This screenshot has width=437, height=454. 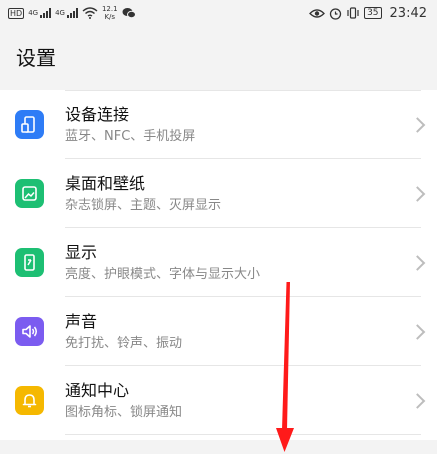 I want to click on row-texts: 桌面和壁纸杂志锁屏、主题、灭屏显示, so click(x=143, y=194).